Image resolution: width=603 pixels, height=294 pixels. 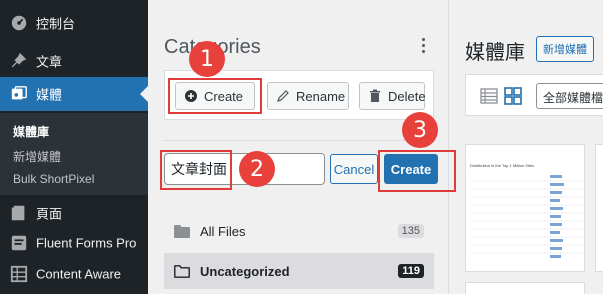 What do you see at coordinates (417, 171) in the screenshot?
I see `callout-highlight-confirm` at bounding box center [417, 171].